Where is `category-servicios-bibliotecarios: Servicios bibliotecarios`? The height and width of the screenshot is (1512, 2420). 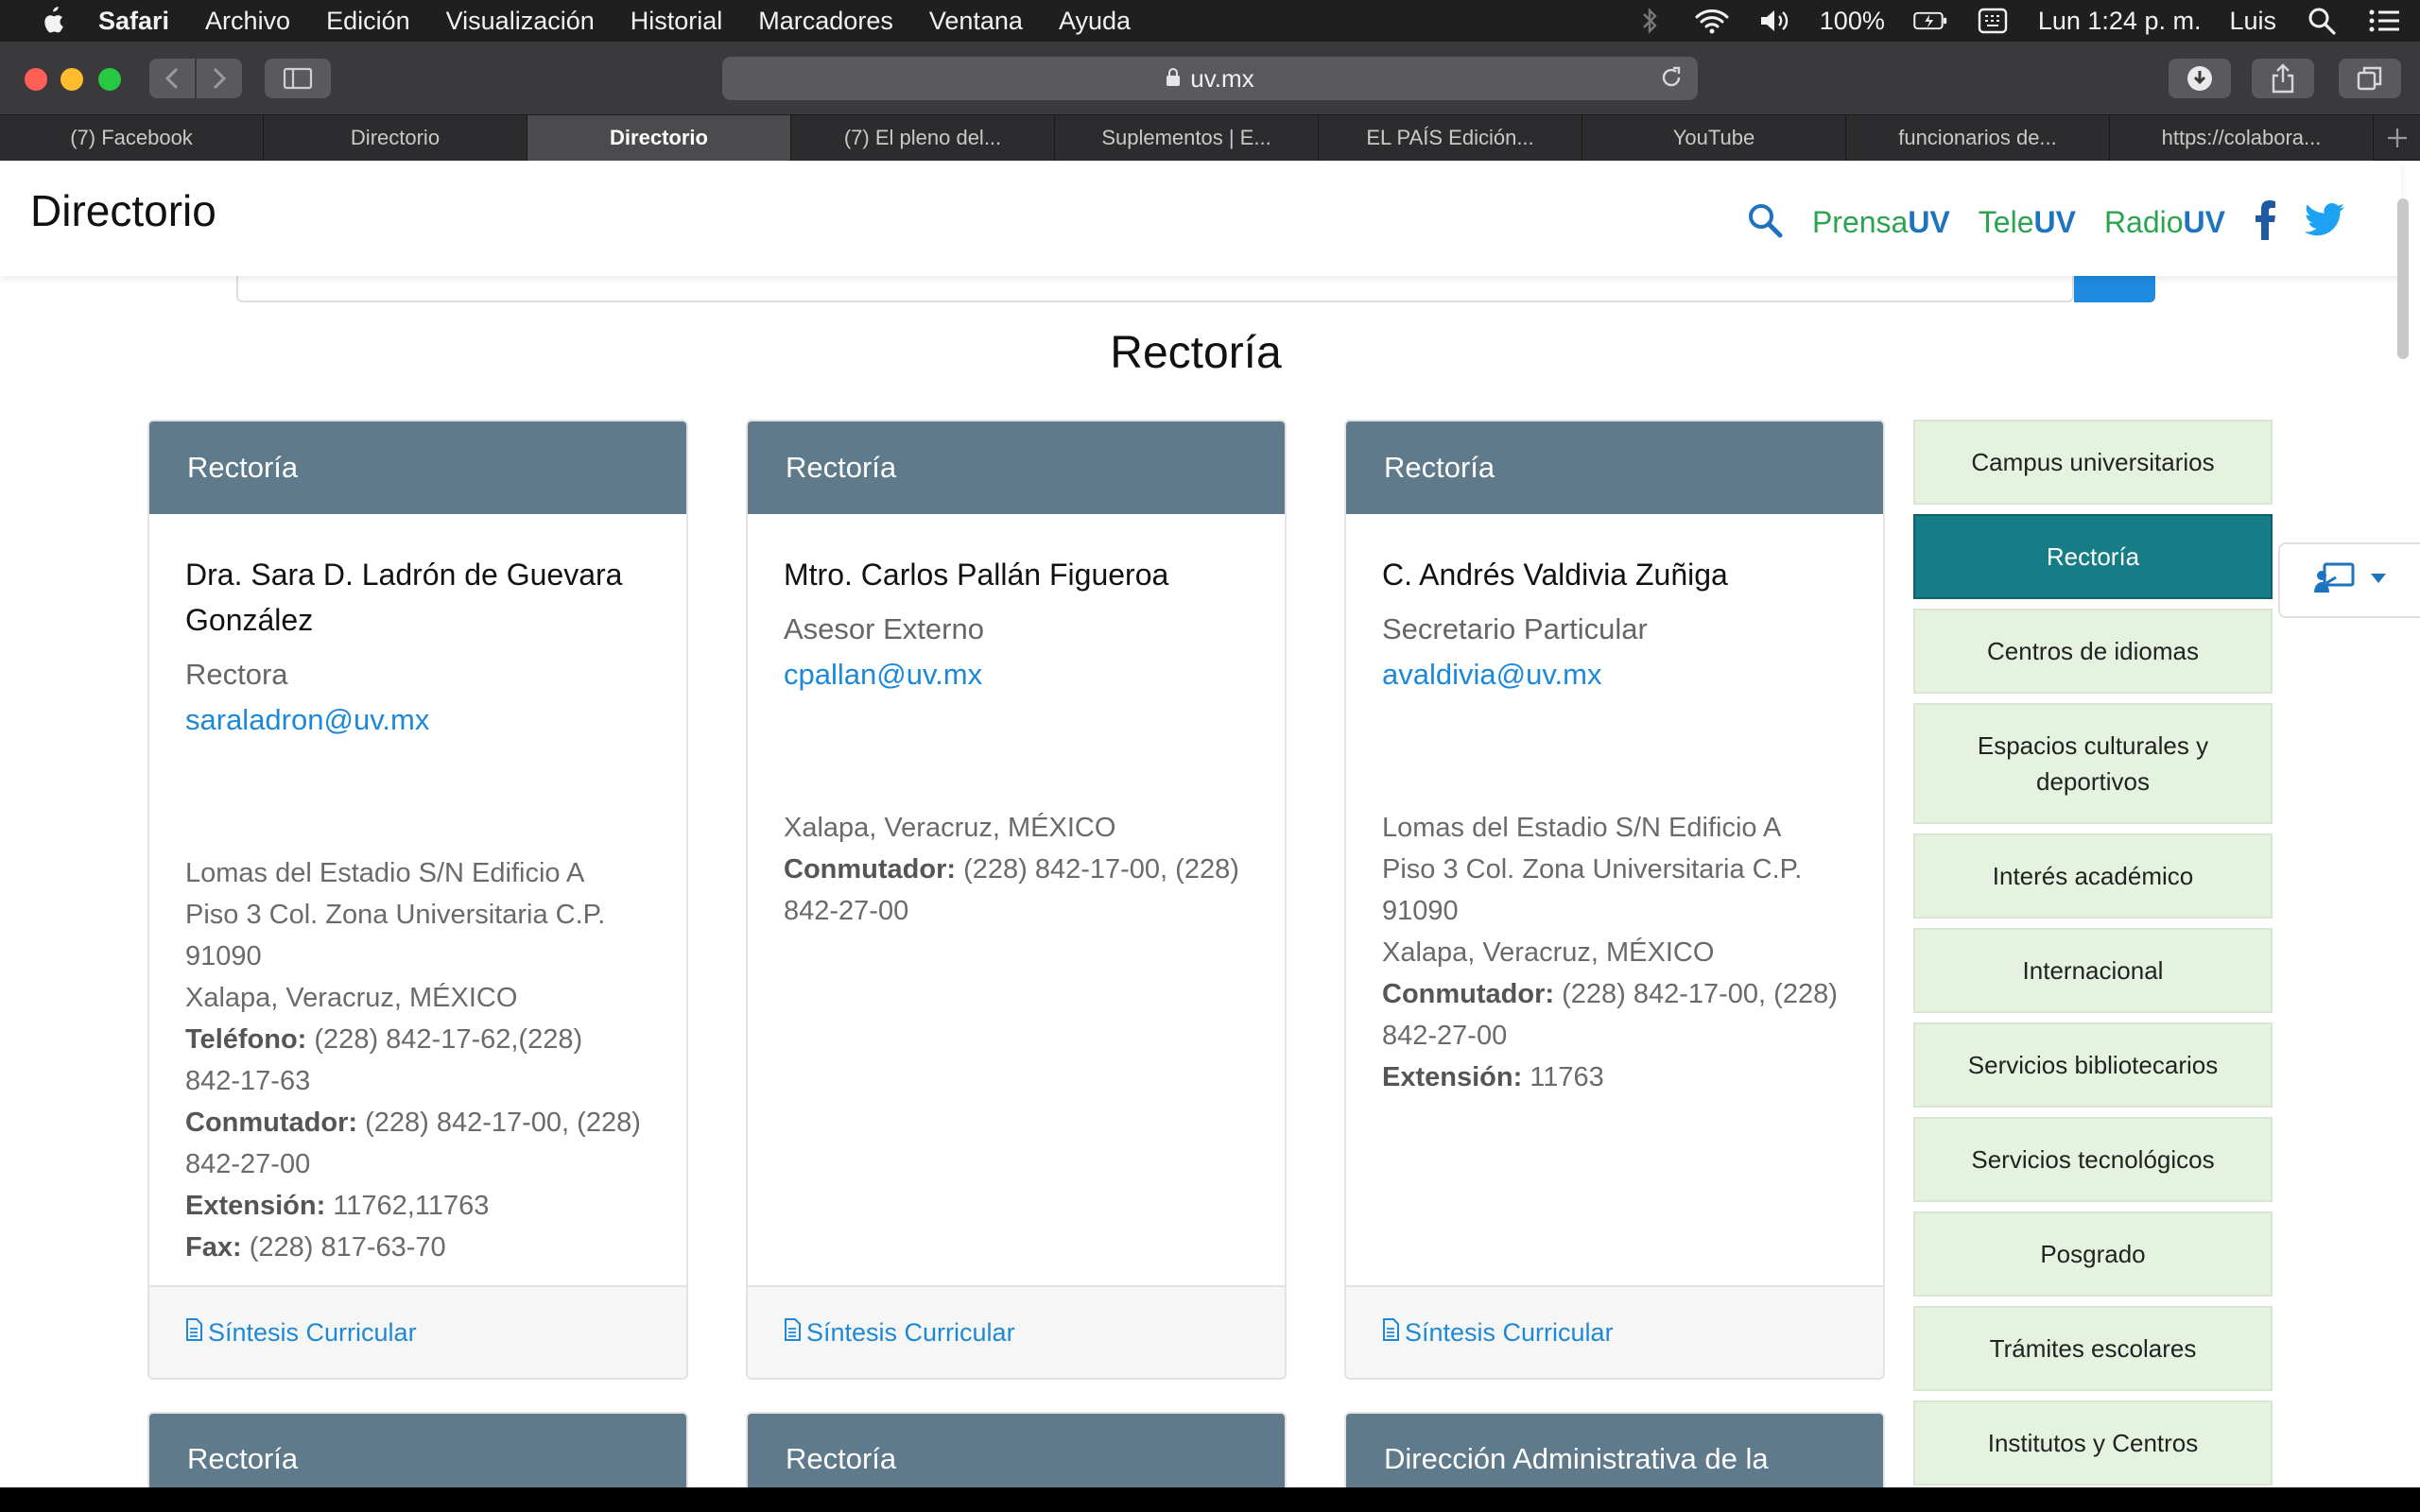 category-servicios-bibliotecarios: Servicios bibliotecarios is located at coordinates (2093, 1065).